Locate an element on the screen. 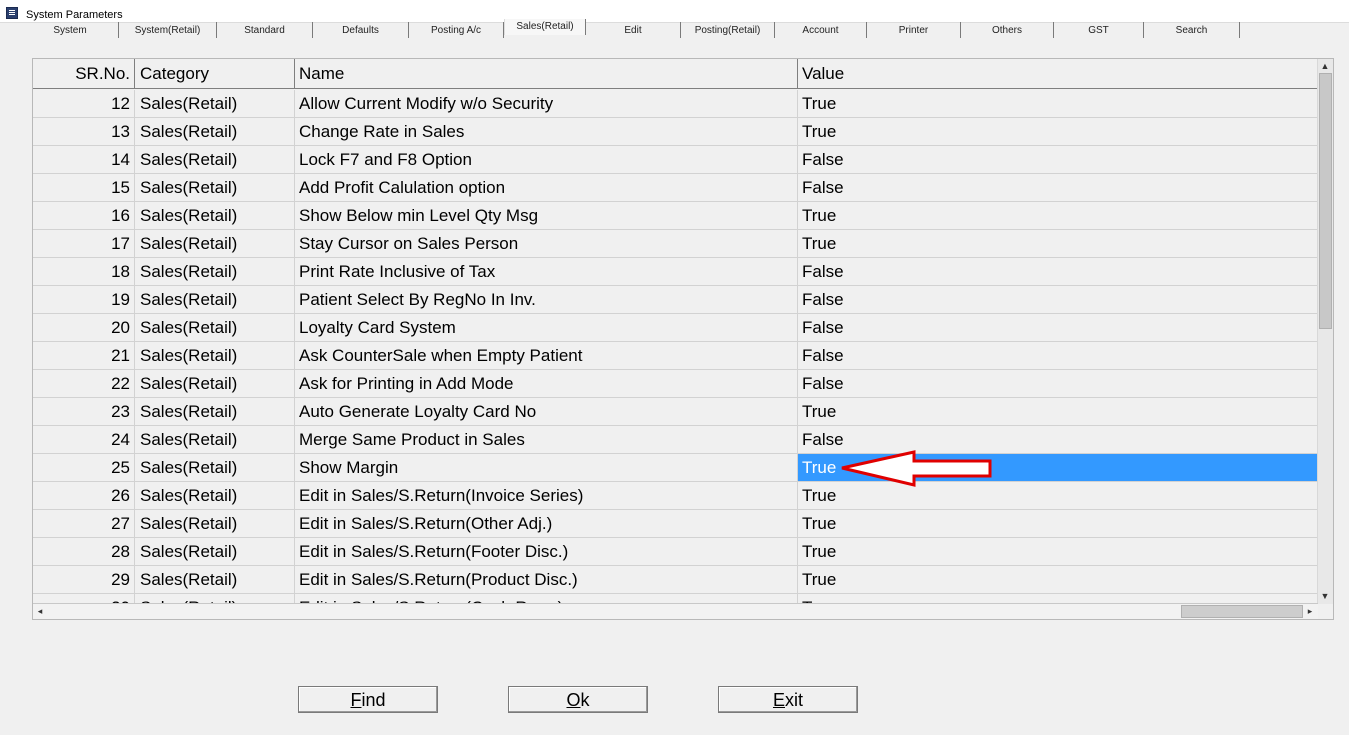 This screenshot has width=1349, height=735. vertical-scrollbar: ▲ ▼ is located at coordinates (1325, 331).